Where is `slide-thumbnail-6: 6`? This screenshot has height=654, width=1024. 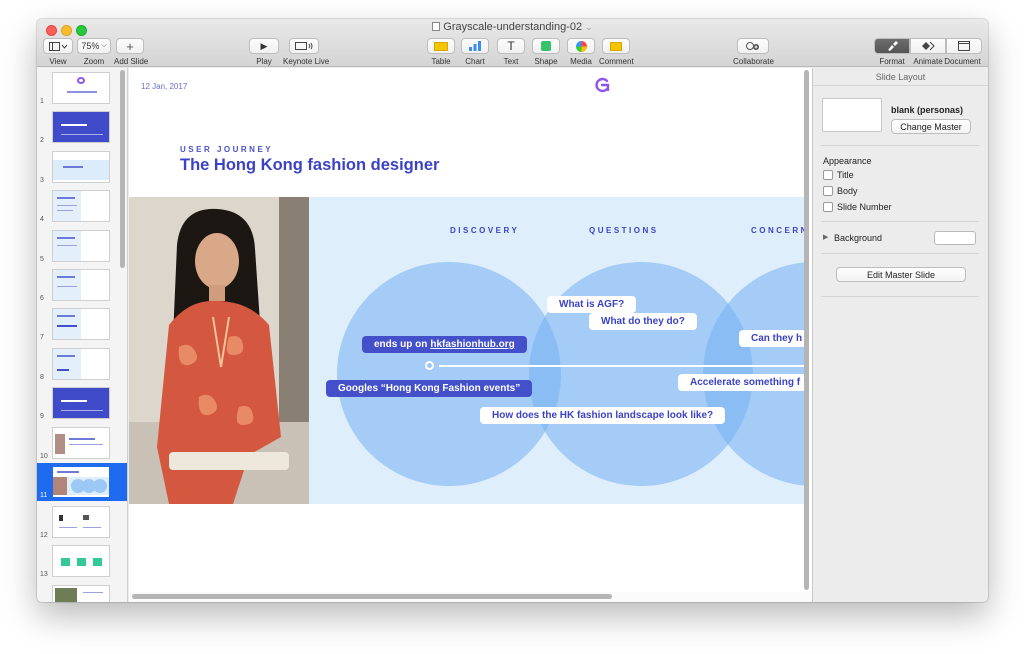 slide-thumbnail-6: 6 is located at coordinates (82, 285).